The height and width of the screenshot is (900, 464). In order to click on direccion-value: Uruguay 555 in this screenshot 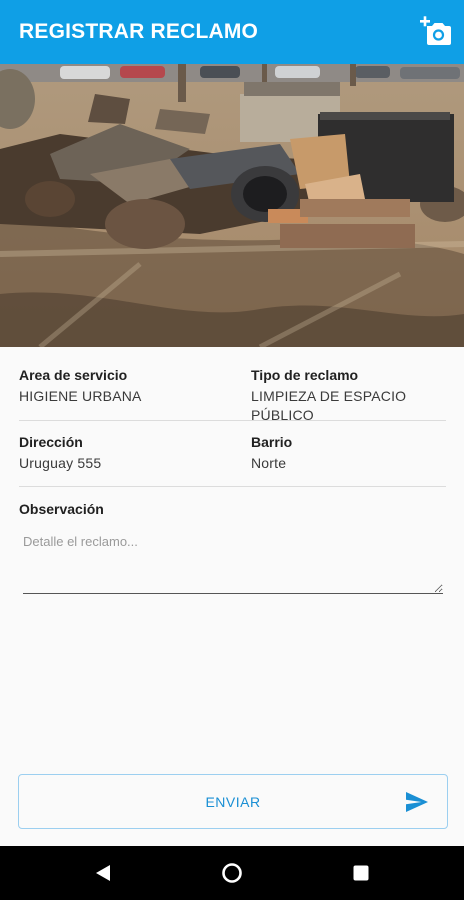, I will do `click(60, 463)`.